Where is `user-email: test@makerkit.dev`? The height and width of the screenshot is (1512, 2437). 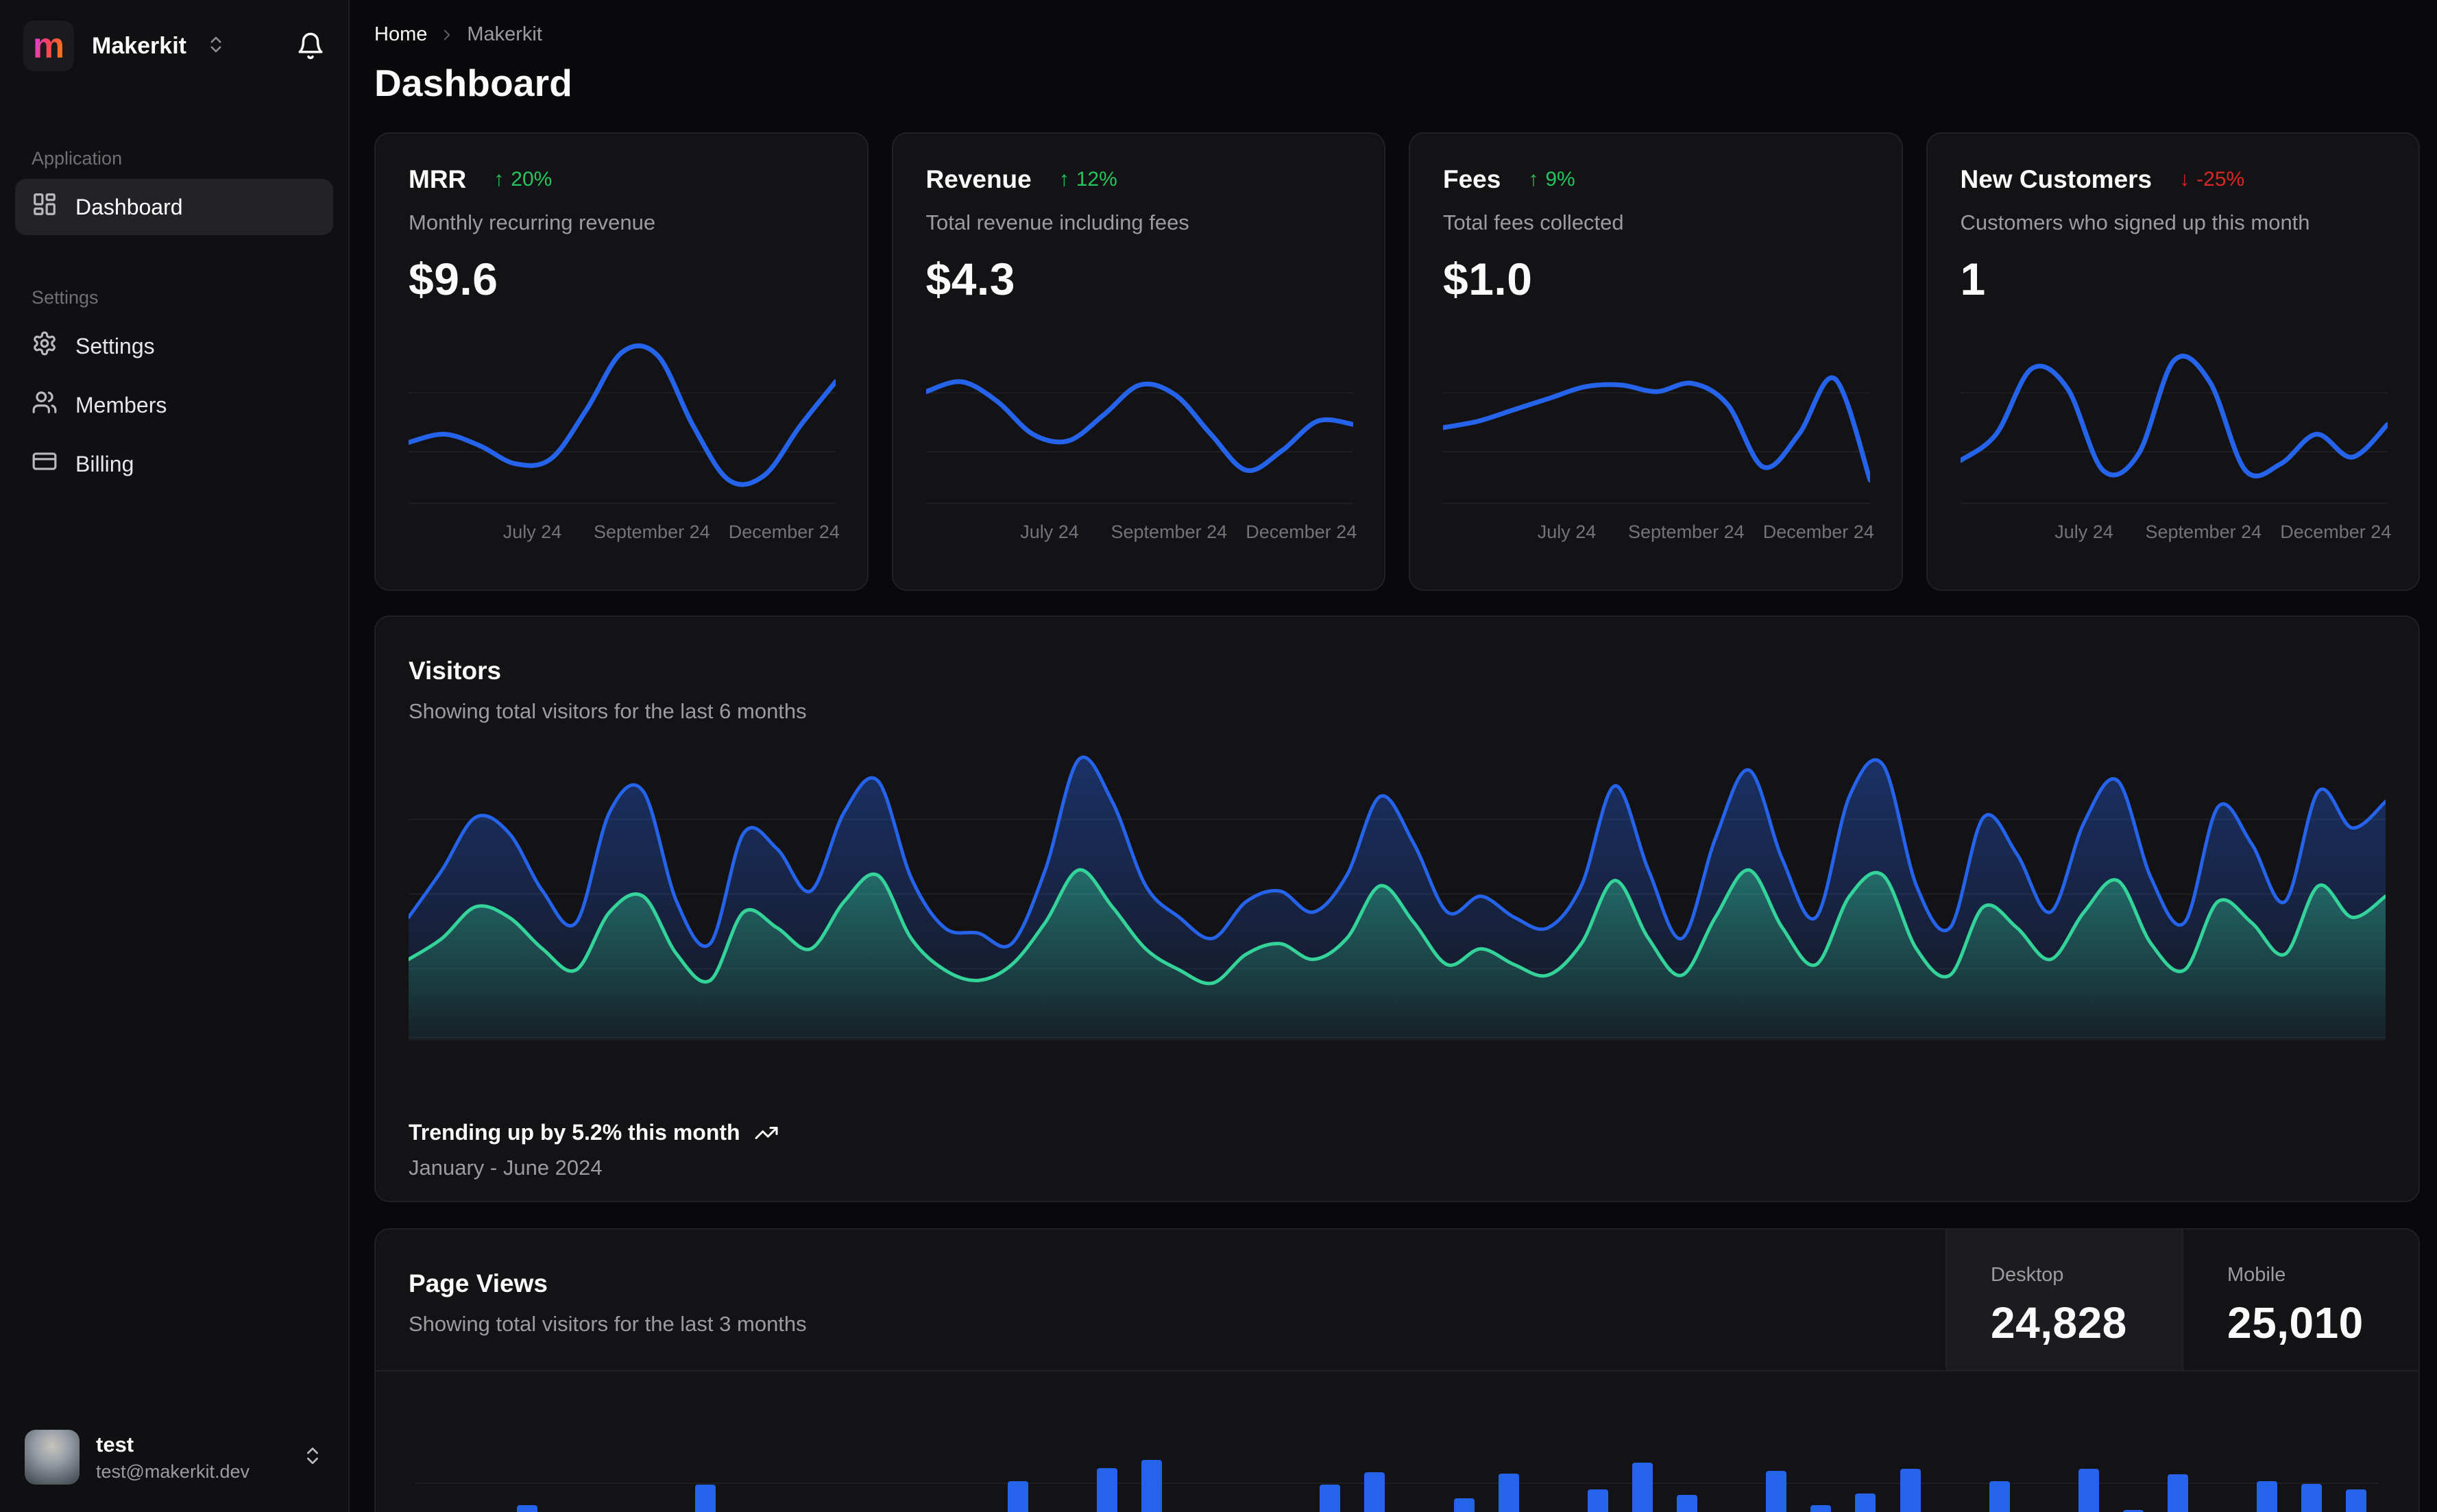 user-email: test@makerkit.dev is located at coordinates (173, 1471).